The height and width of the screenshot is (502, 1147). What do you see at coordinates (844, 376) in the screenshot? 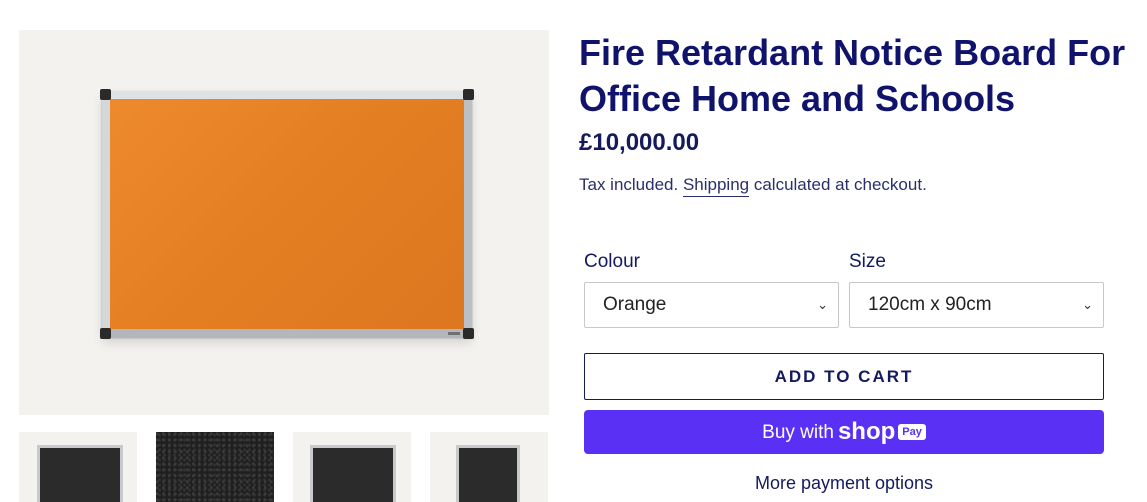
I see `add-to-cart-button: ADD TO CART` at bounding box center [844, 376].